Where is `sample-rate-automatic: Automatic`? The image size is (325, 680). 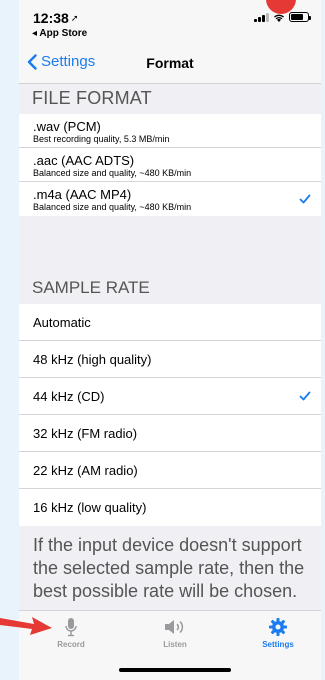 sample-rate-automatic: Automatic is located at coordinates (170, 322).